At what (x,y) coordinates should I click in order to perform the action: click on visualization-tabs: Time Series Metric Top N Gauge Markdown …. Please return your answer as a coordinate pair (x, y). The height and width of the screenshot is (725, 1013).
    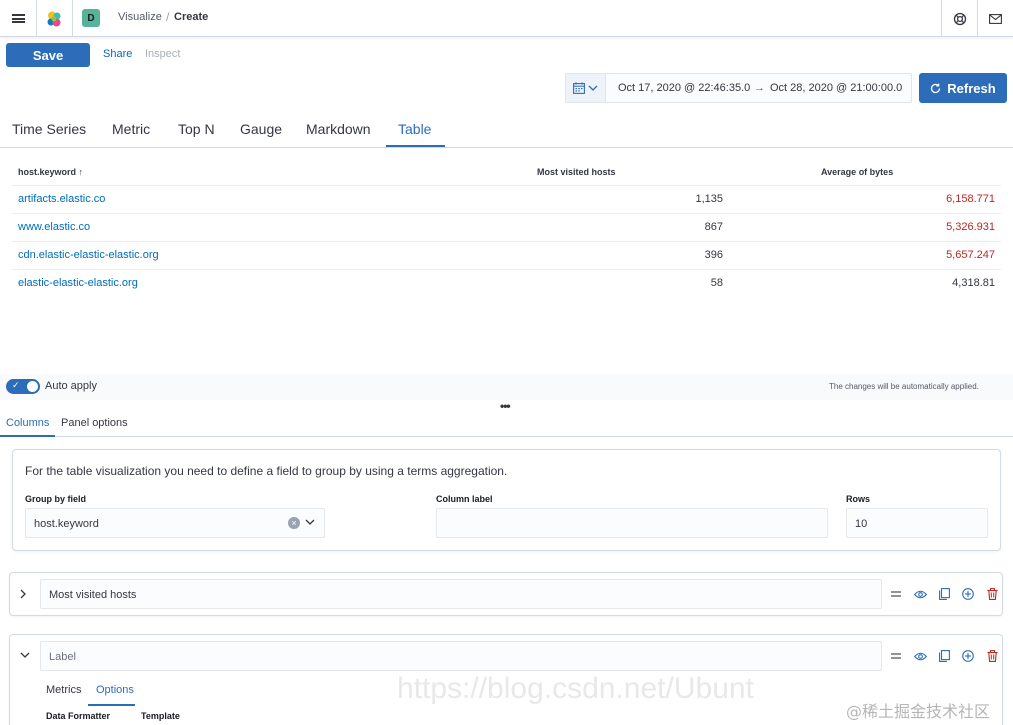
    Looking at the image, I should click on (506, 130).